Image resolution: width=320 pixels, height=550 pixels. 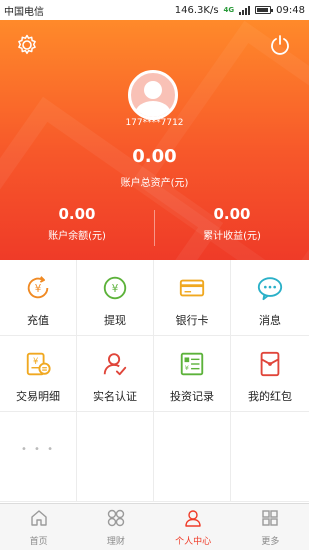 I want to click on bottom-tab-bar: 首页 理财 个人中心 更多, so click(x=154, y=526).